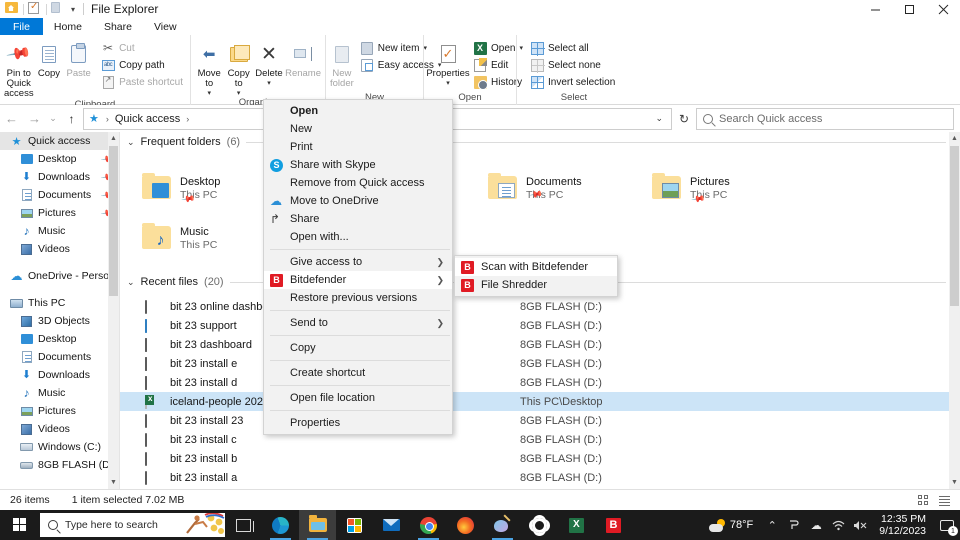 Image resolution: width=960 pixels, height=540 pixels. What do you see at coordinates (540, 439) in the screenshot?
I see `table-row: bit 23 install c 8GB FLASH (D:)` at bounding box center [540, 439].